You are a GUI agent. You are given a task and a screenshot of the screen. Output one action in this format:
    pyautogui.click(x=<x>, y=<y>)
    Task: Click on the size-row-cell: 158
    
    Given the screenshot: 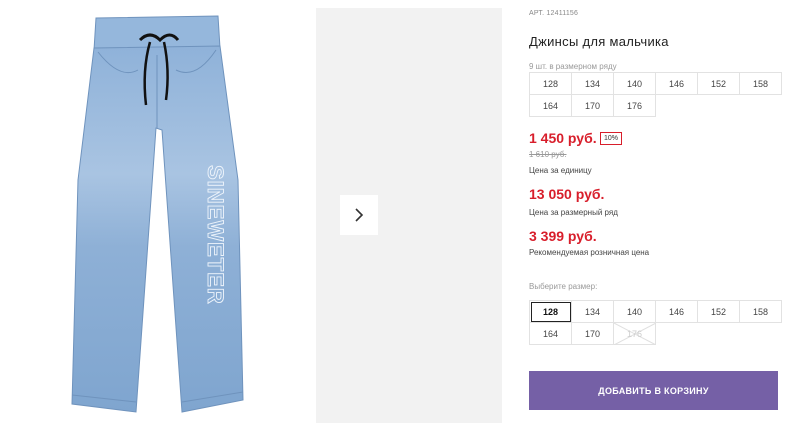 What is the action you would take?
    pyautogui.click(x=761, y=84)
    